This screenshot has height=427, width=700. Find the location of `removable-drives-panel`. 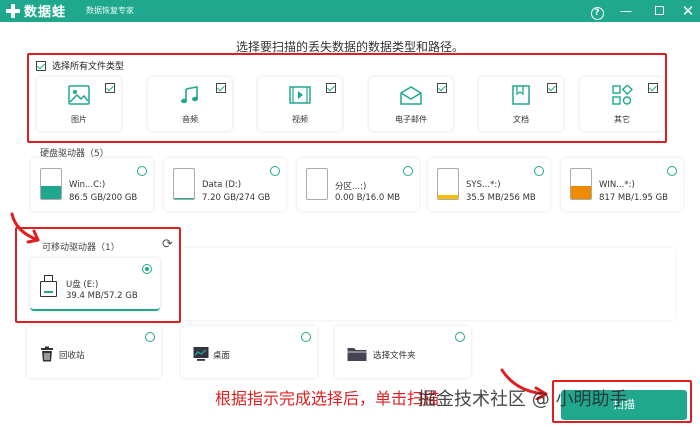

removable-drives-panel is located at coordinates (427, 284).